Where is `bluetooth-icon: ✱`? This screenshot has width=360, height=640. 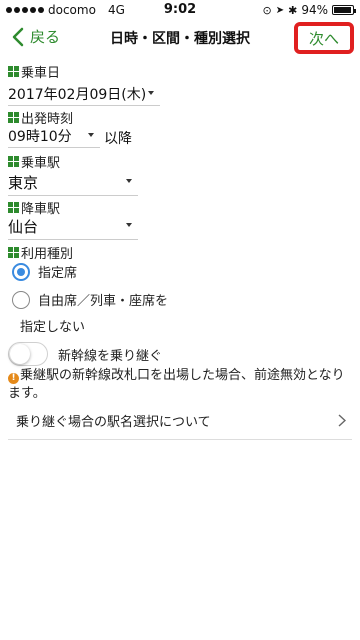
bluetooth-icon: ✱ is located at coordinates (293, 10).